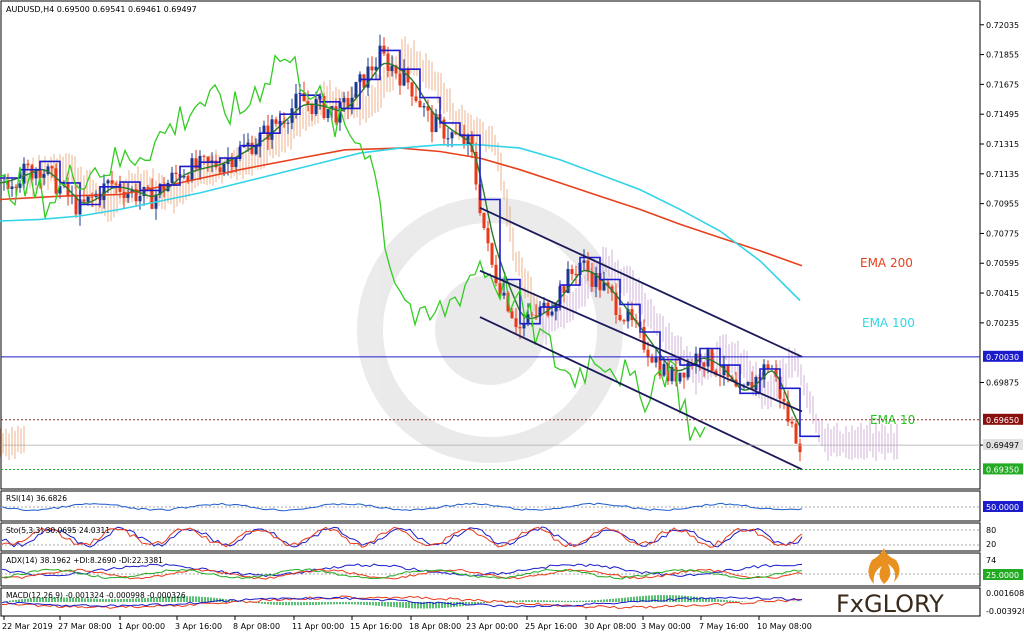 The height and width of the screenshot is (640, 1024). Describe the element at coordinates (890, 604) in the screenshot. I see `svg-text: FxGLORY` at that location.